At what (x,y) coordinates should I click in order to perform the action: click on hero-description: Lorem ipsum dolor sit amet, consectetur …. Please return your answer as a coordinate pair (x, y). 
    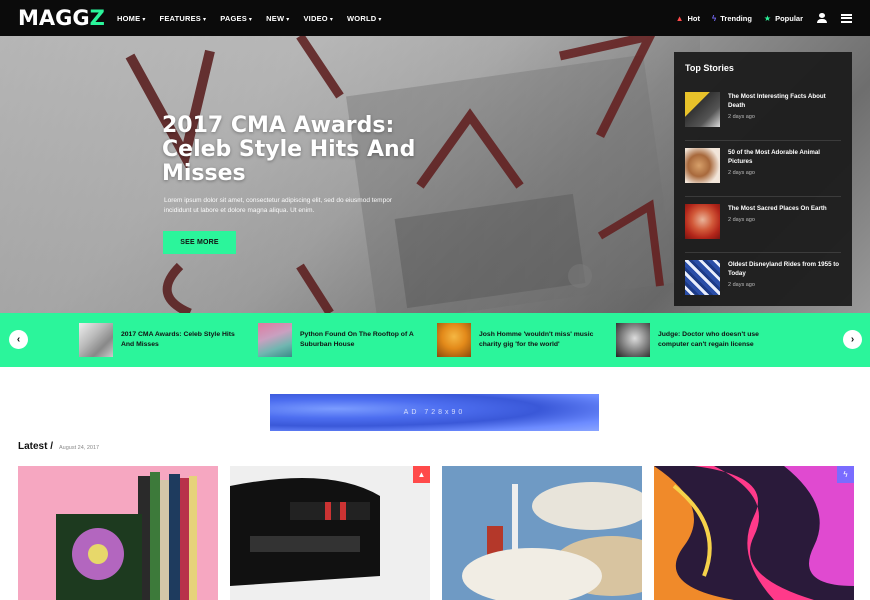
    Looking at the image, I should click on (278, 205).